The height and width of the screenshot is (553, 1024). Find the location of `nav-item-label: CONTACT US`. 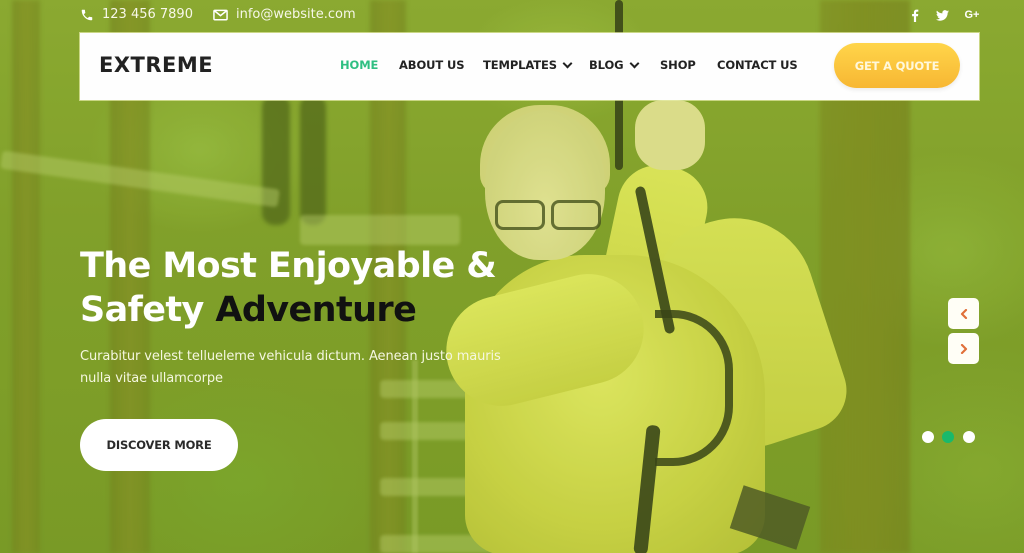

nav-item-label: CONTACT US is located at coordinates (757, 65).